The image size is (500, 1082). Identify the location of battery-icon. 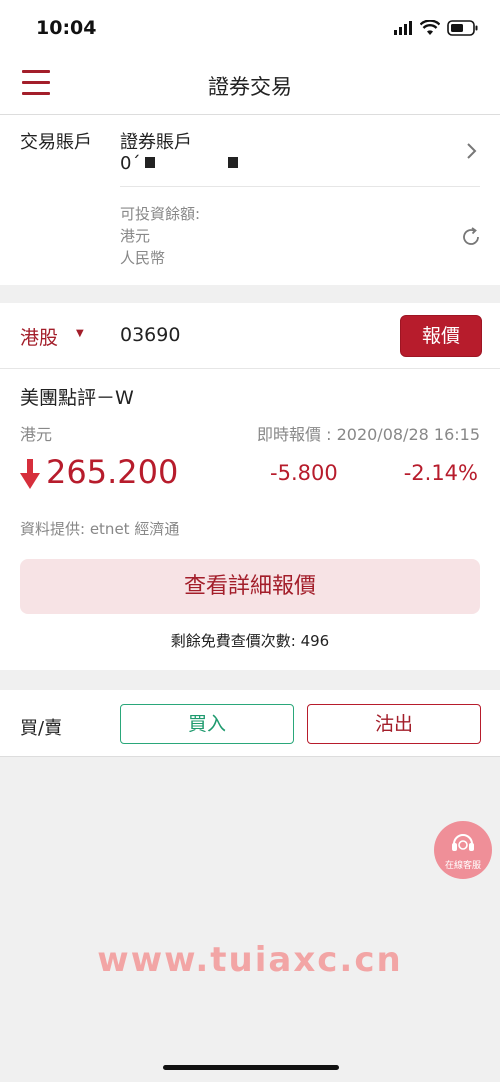
(462, 28).